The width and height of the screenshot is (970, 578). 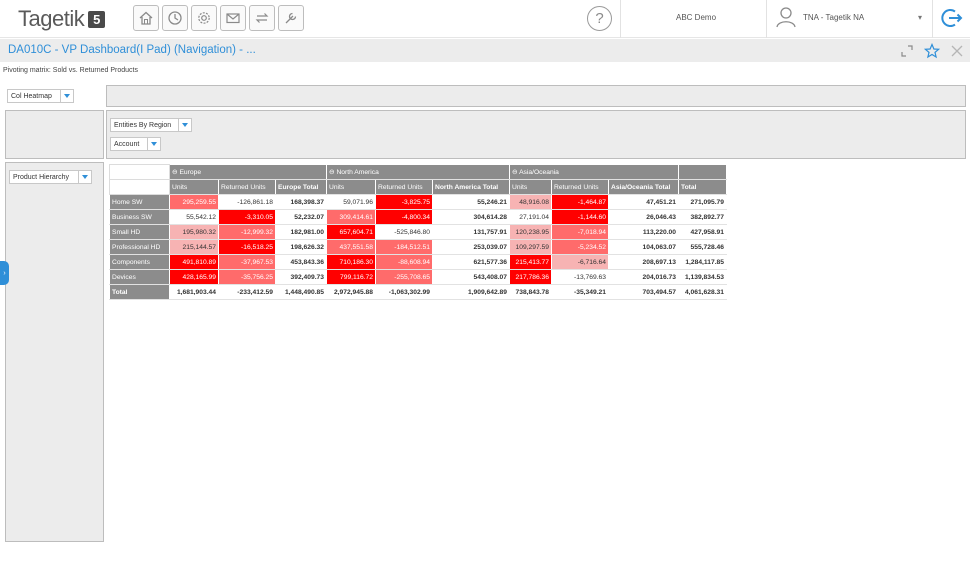 What do you see at coordinates (175, 18) in the screenshot?
I see `history-icon` at bounding box center [175, 18].